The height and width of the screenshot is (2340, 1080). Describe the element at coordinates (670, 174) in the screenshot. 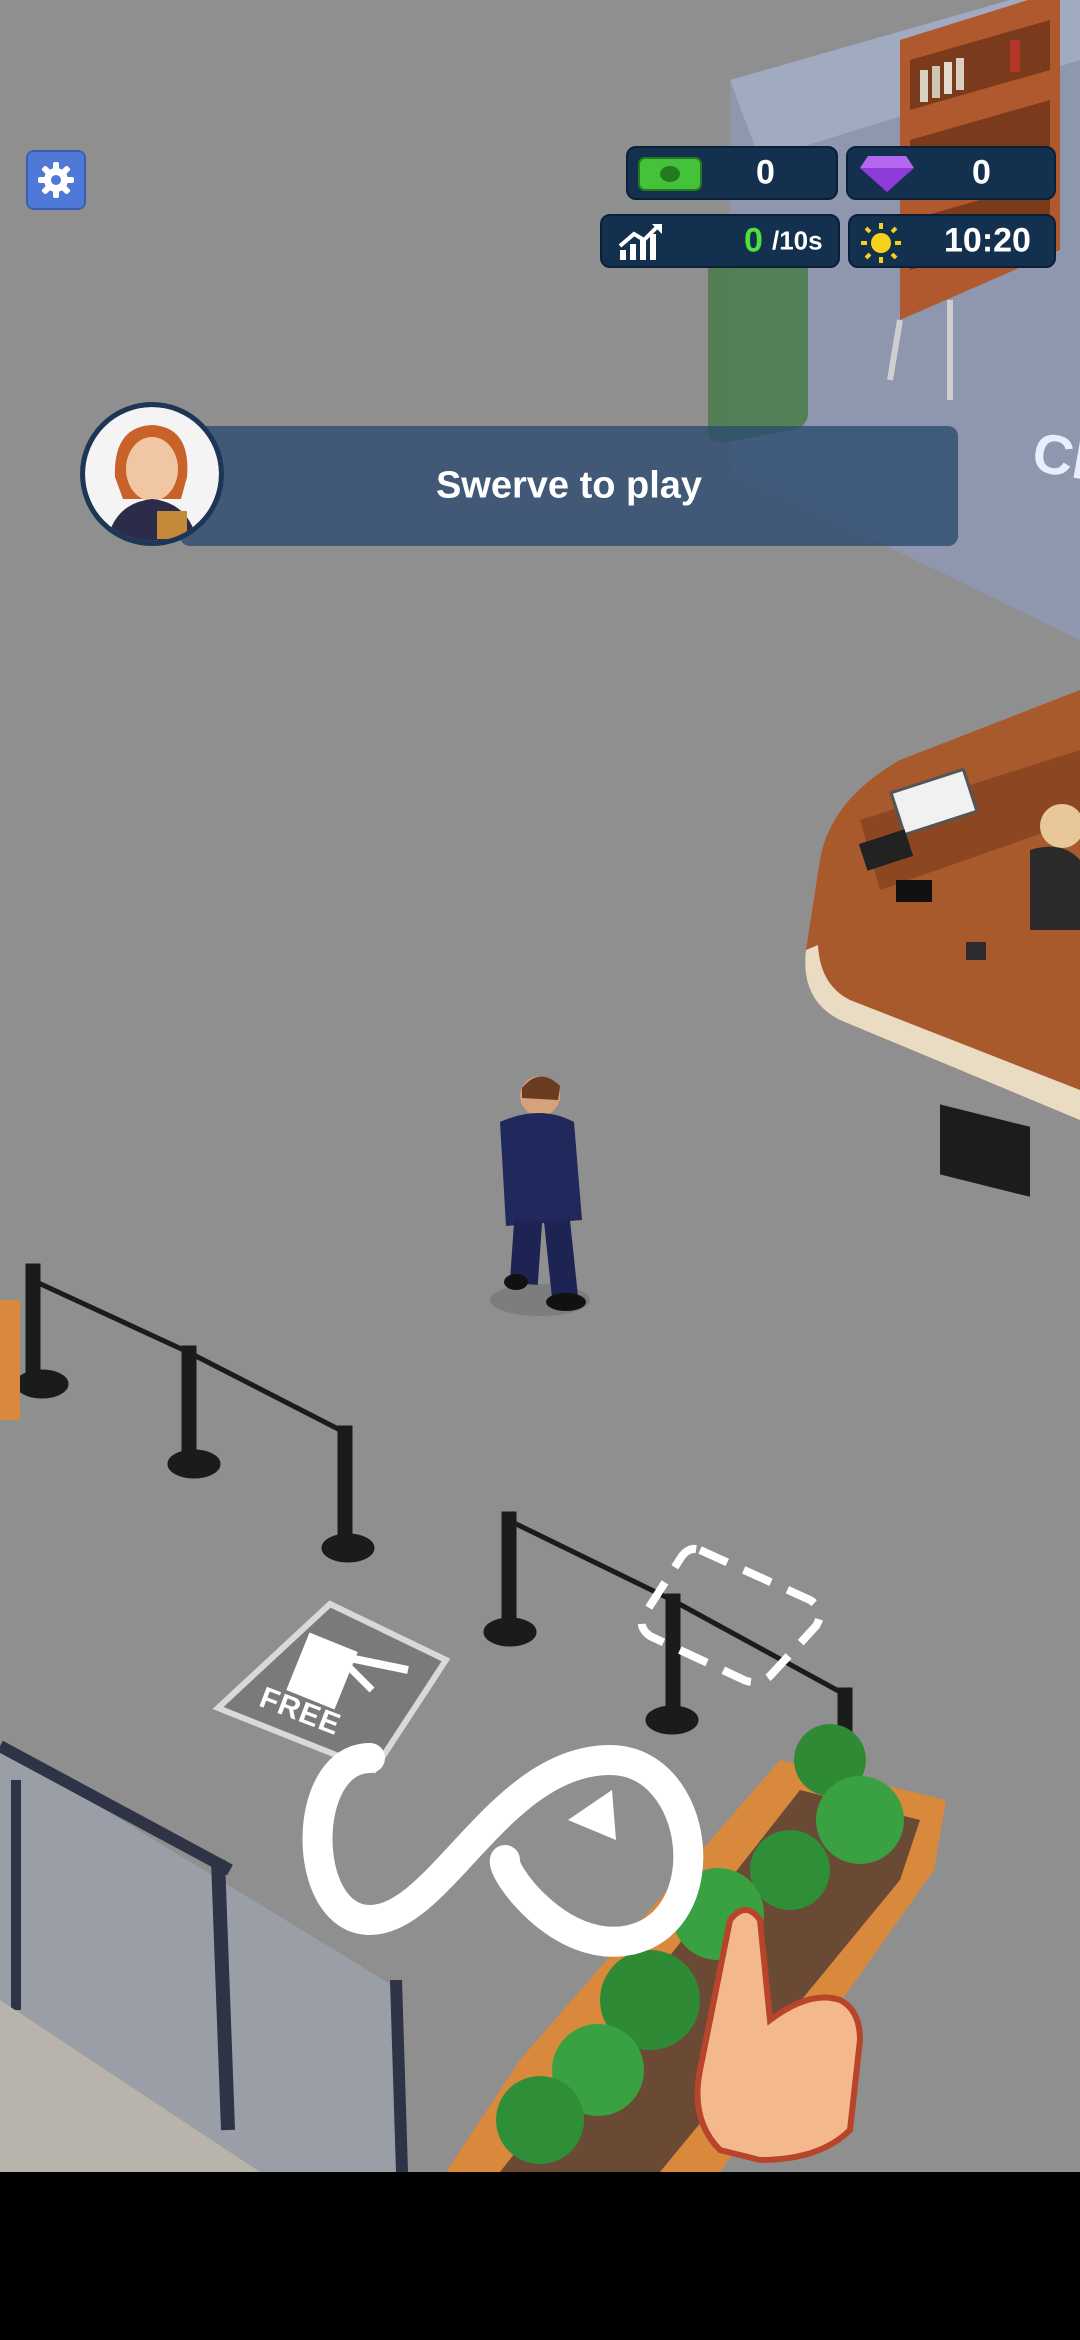

I see `cash-icon` at that location.